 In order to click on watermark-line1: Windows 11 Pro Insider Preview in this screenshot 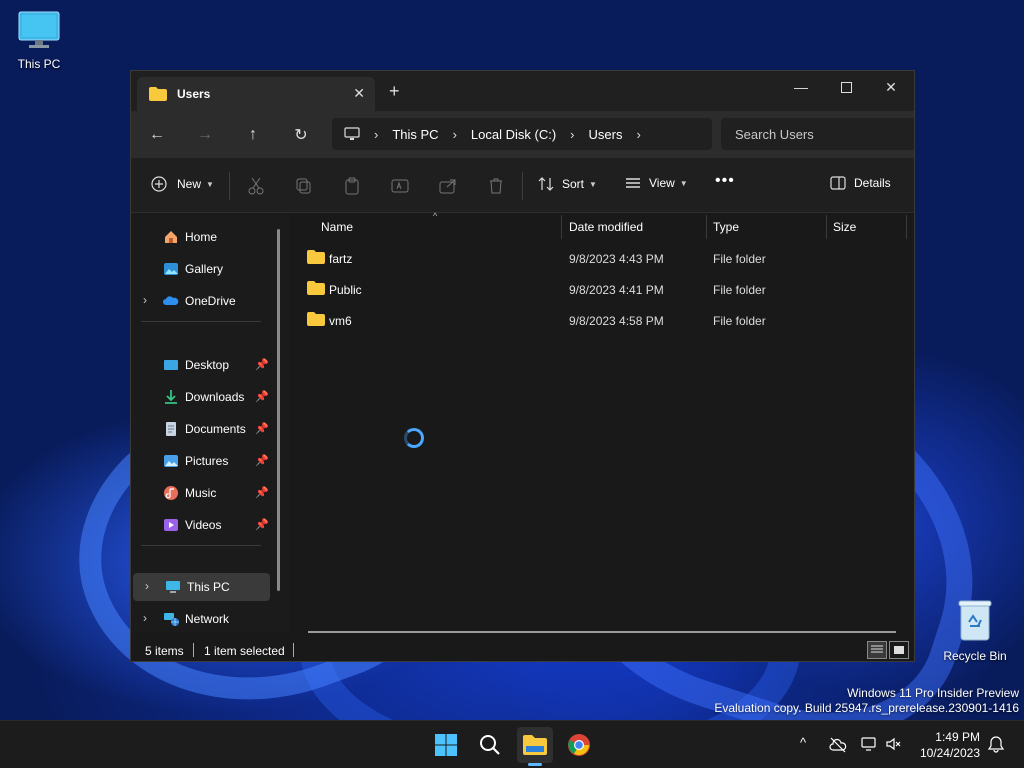, I will do `click(933, 693)`.